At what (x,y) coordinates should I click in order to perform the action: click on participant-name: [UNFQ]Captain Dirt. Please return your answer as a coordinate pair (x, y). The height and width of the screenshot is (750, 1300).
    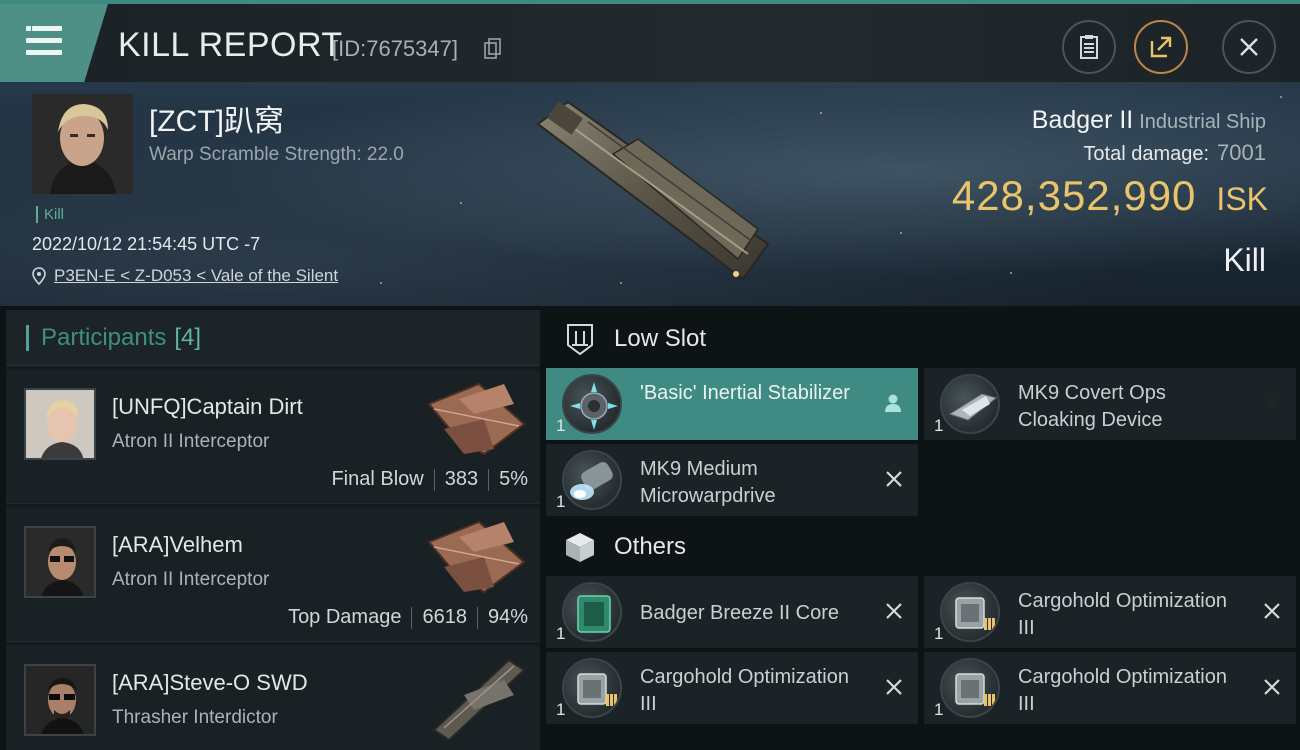
    Looking at the image, I should click on (207, 407).